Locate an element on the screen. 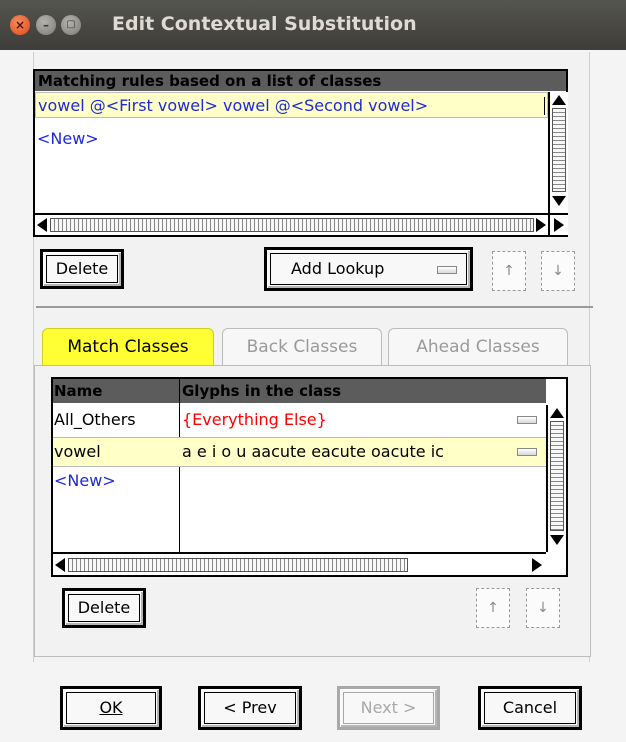 The width and height of the screenshot is (626, 742). rules-vscrollbar is located at coordinates (558, 152).